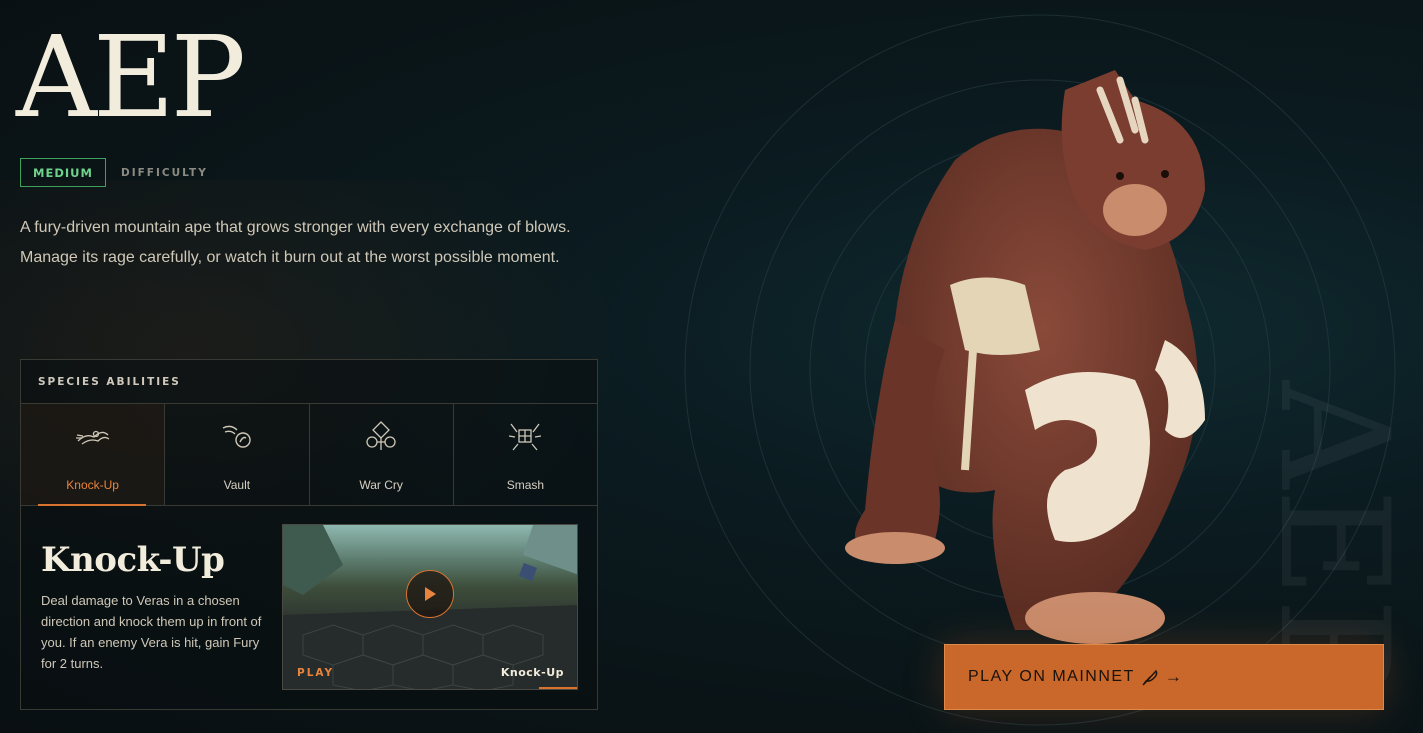 The width and height of the screenshot is (1423, 733). I want to click on page-title: AEP, so click(131, 78).